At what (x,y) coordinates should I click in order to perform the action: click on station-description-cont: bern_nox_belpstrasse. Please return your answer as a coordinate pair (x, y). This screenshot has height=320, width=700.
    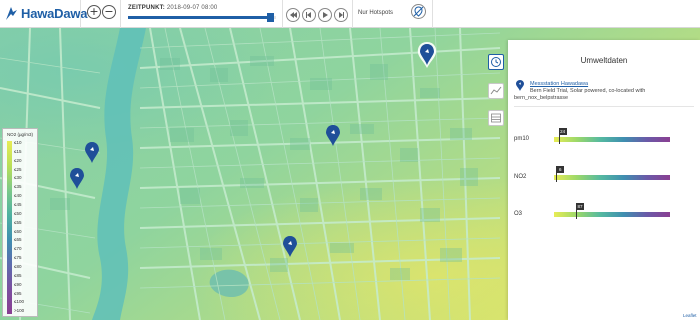
    Looking at the image, I should click on (541, 98).